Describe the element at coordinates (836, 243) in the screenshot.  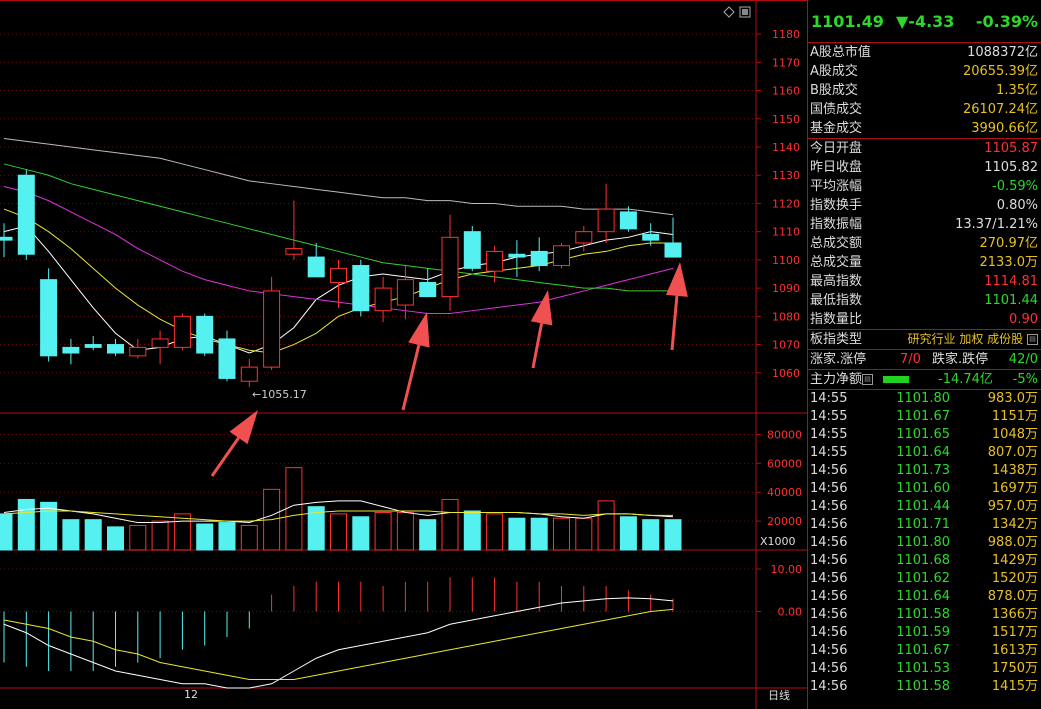
I see `index-stat-row-label: 总成交额` at that location.